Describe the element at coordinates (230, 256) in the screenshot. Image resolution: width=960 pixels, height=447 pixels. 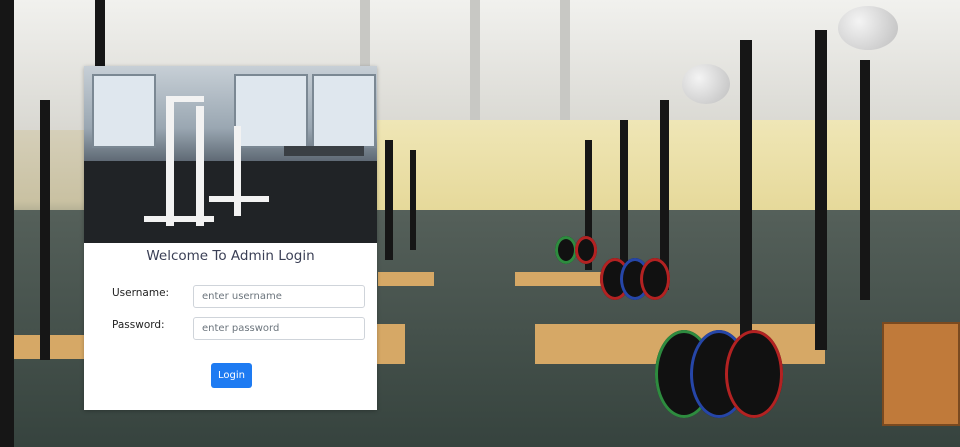
I see `login-title: Welcome To Admin Login` at that location.